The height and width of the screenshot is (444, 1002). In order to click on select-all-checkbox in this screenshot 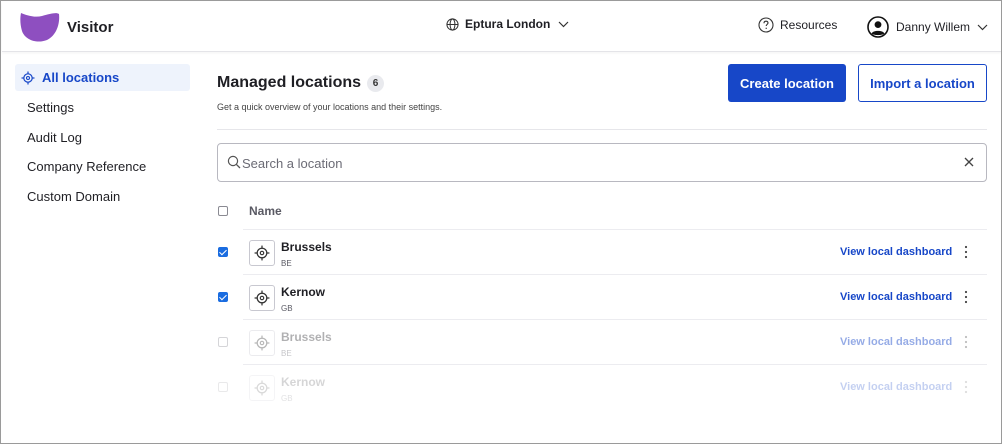, I will do `click(223, 211)`.